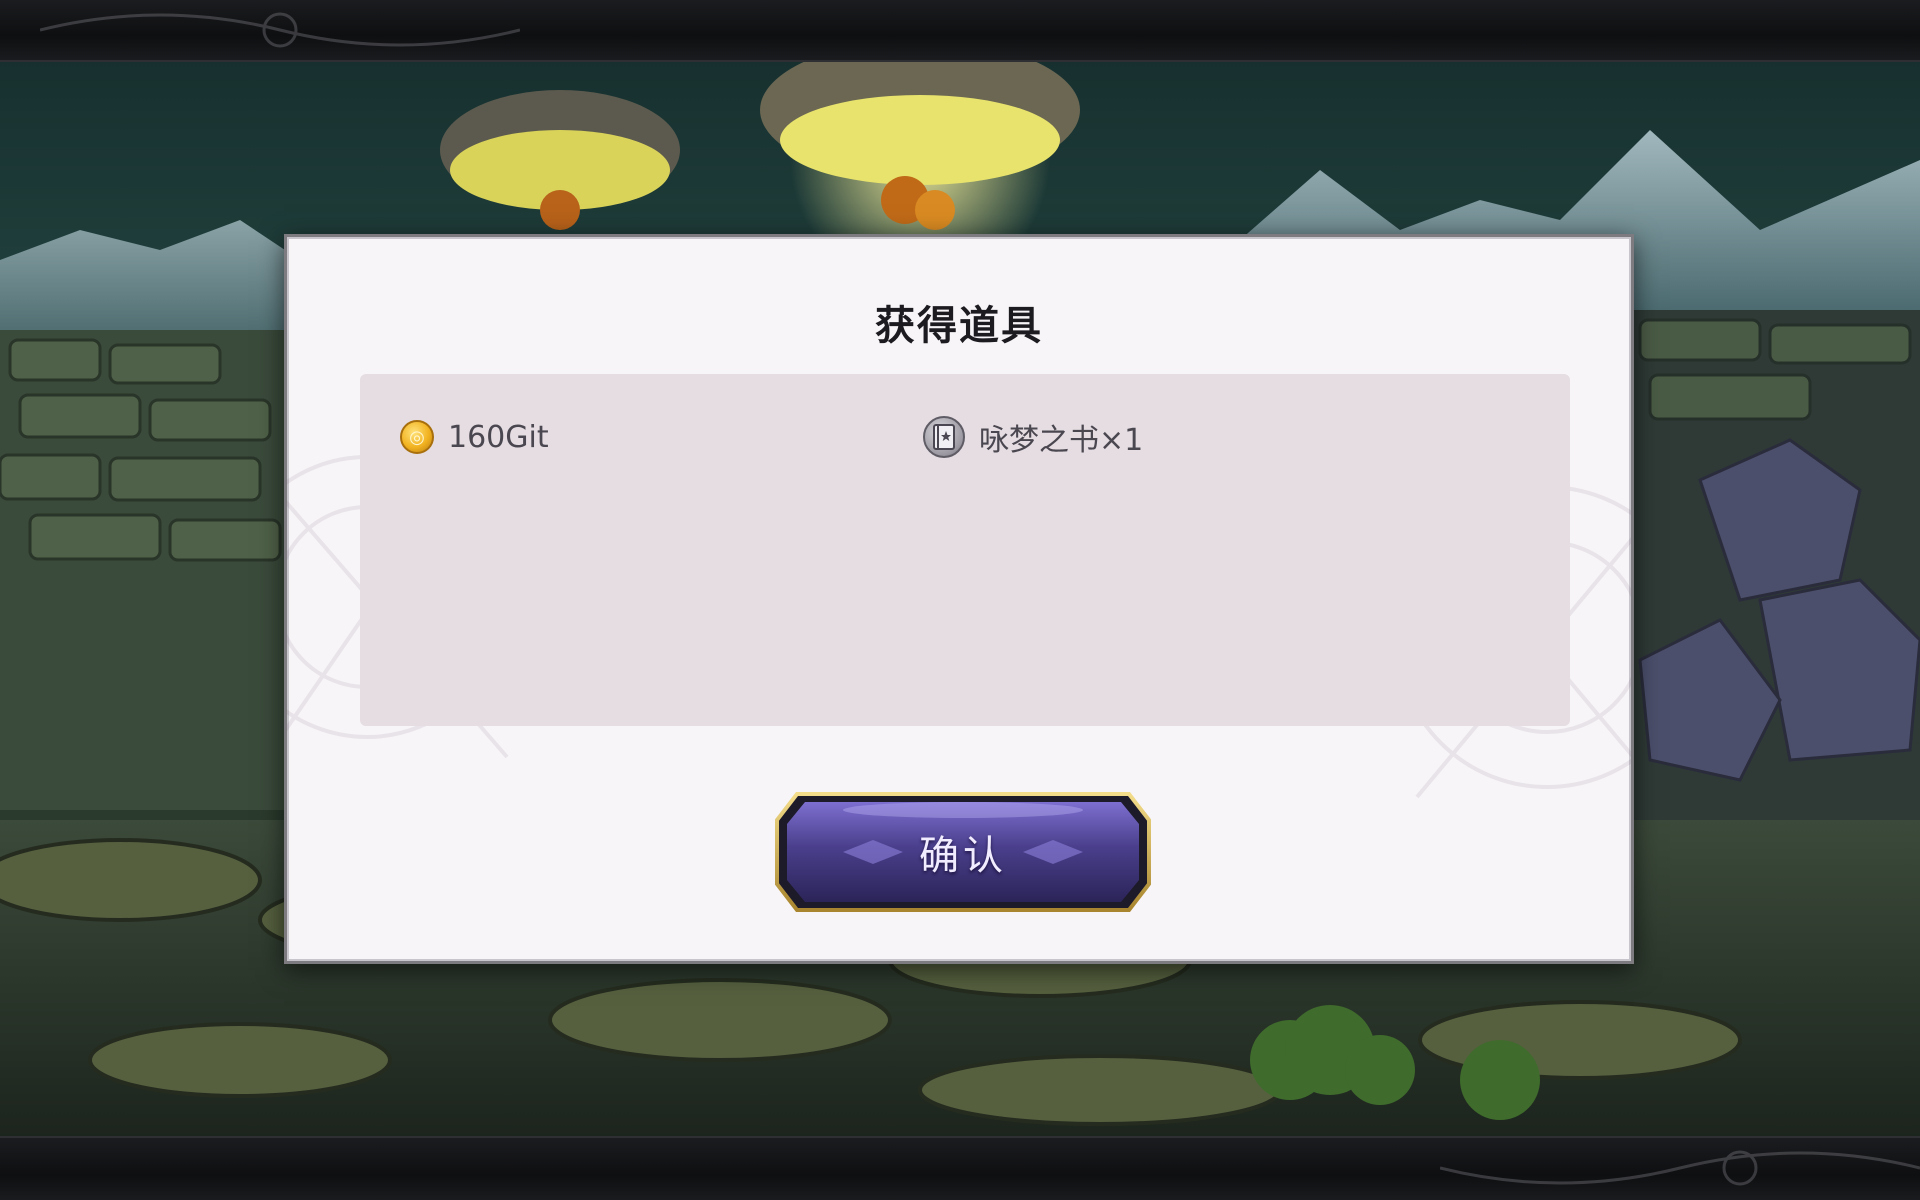 This screenshot has width=1920, height=1200. I want to click on reward-item-label: 咏梦之书×1, so click(1061, 440).